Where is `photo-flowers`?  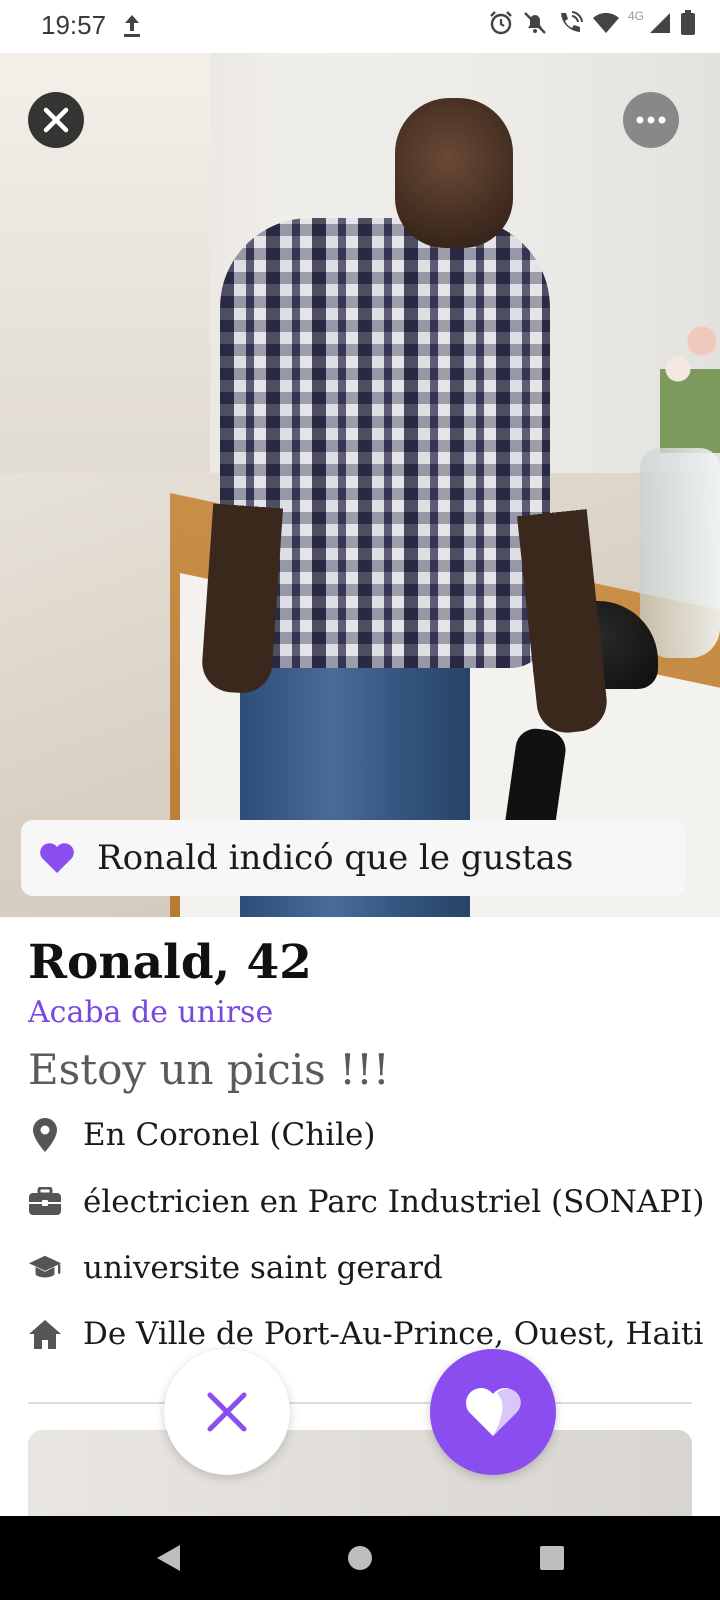
photo-flowers is located at coordinates (690, 383).